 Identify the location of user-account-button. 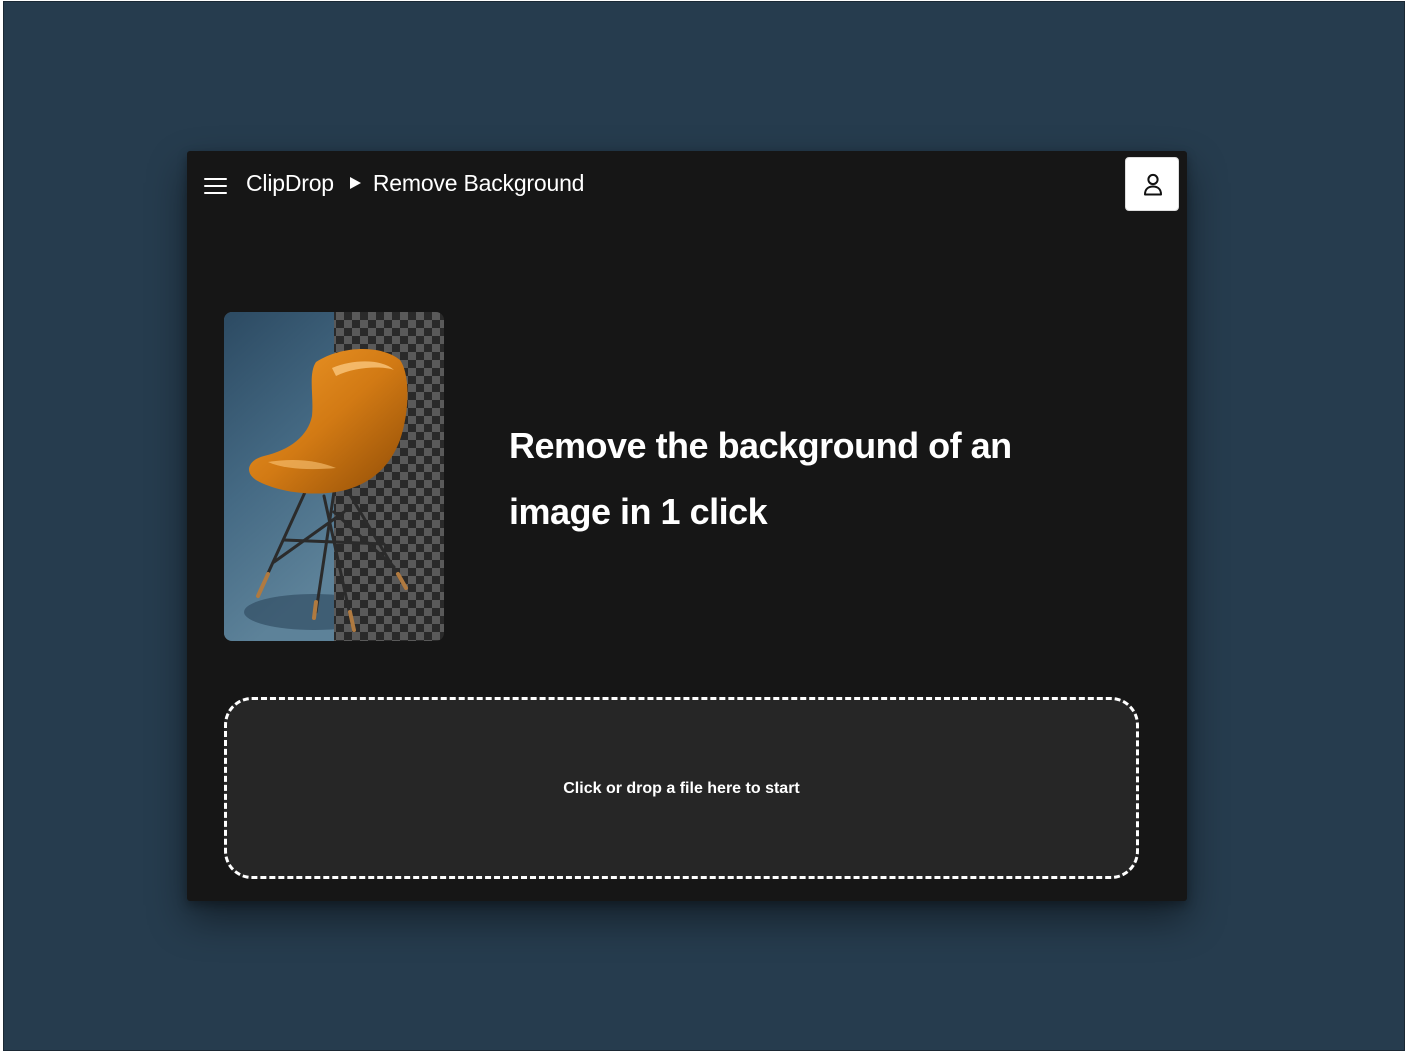
(1152, 184).